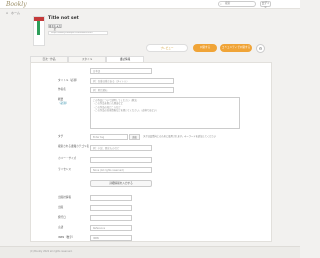 The width and height of the screenshot is (320, 258). I want to click on cover-size-input, so click(121, 160).